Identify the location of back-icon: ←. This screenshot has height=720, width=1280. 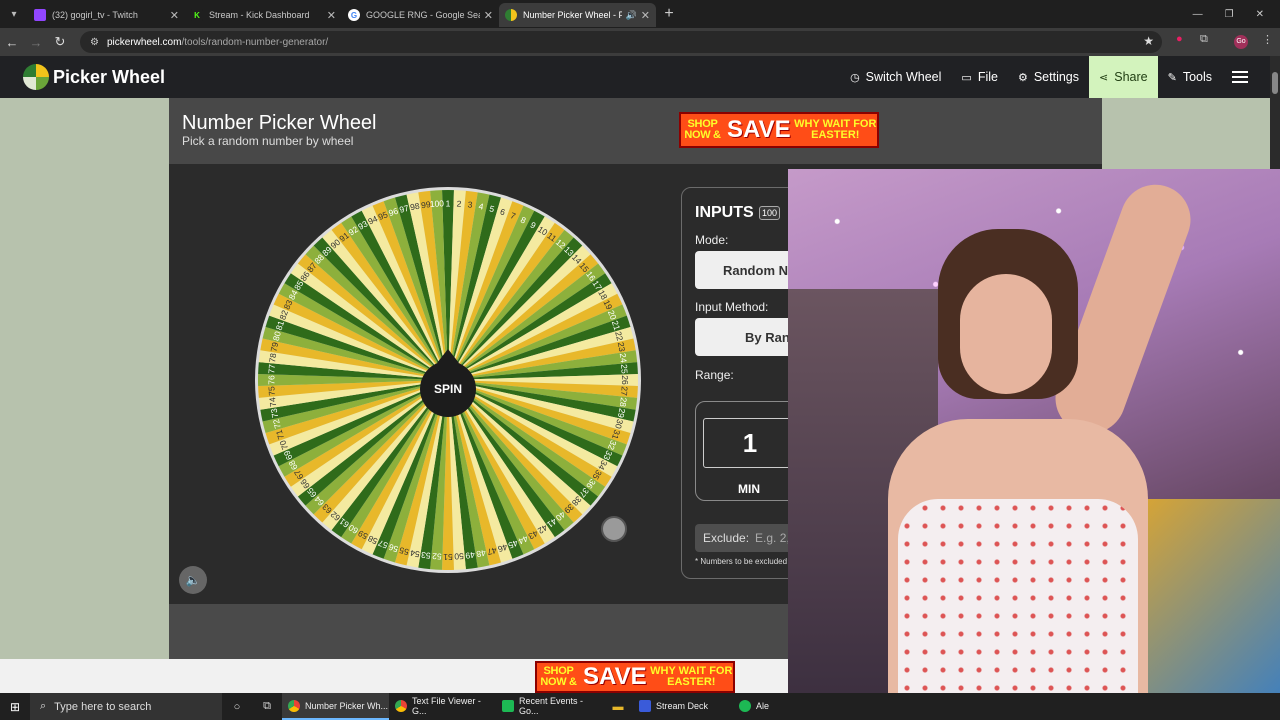
(12, 42).